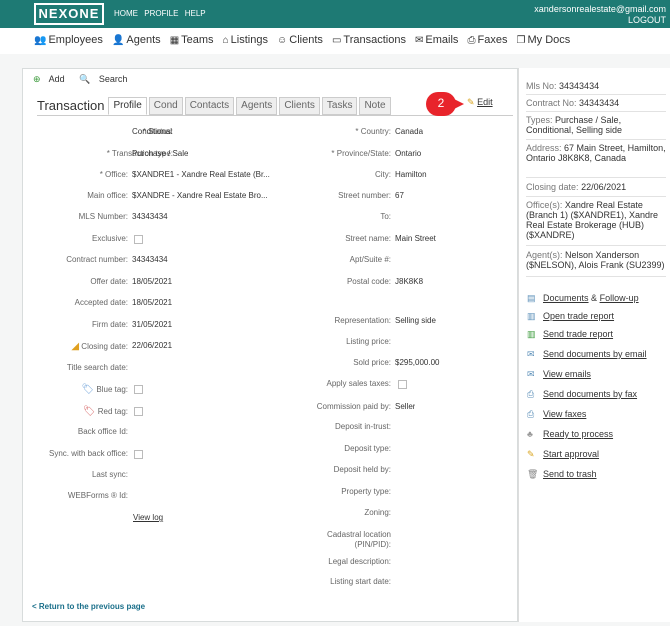 This screenshot has width=670, height=626. I want to click on documents-label: Documents, so click(566, 298).